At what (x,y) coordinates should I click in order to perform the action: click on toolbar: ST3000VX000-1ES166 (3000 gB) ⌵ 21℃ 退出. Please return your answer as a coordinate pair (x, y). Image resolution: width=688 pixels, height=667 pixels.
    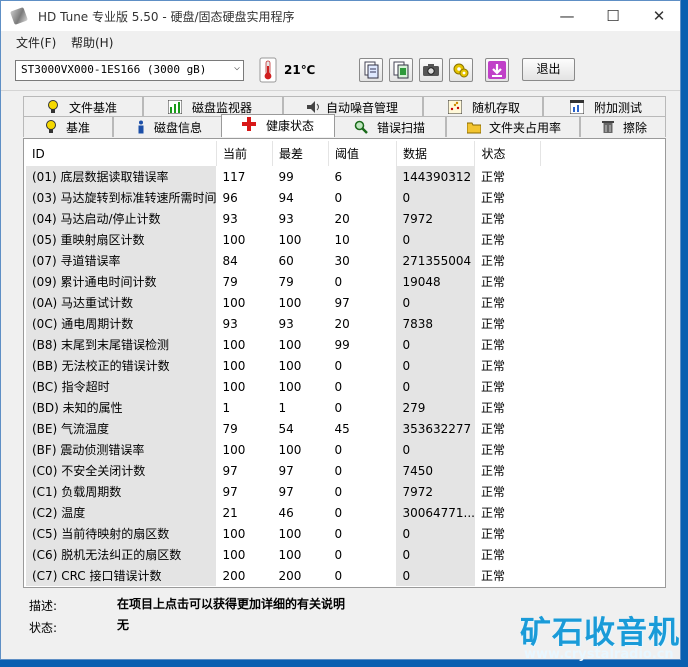
    Looking at the image, I should click on (340, 71).